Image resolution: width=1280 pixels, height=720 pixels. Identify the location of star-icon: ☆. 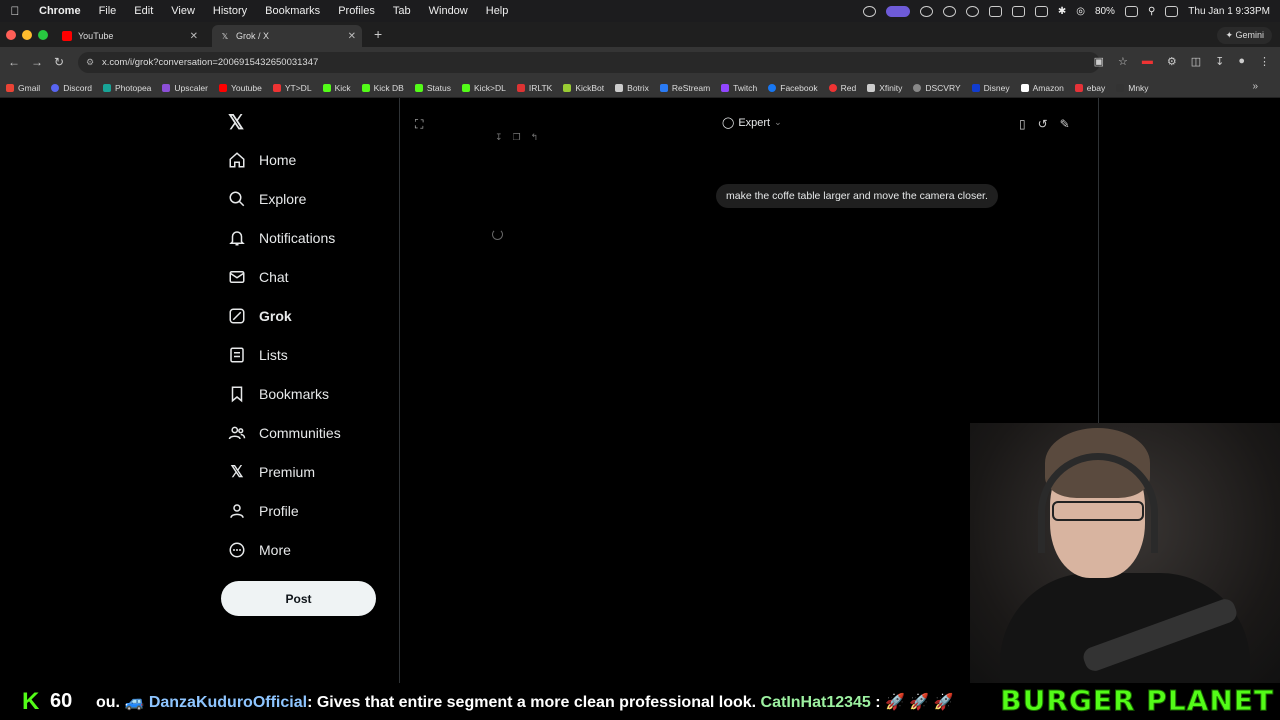
(1123, 61).